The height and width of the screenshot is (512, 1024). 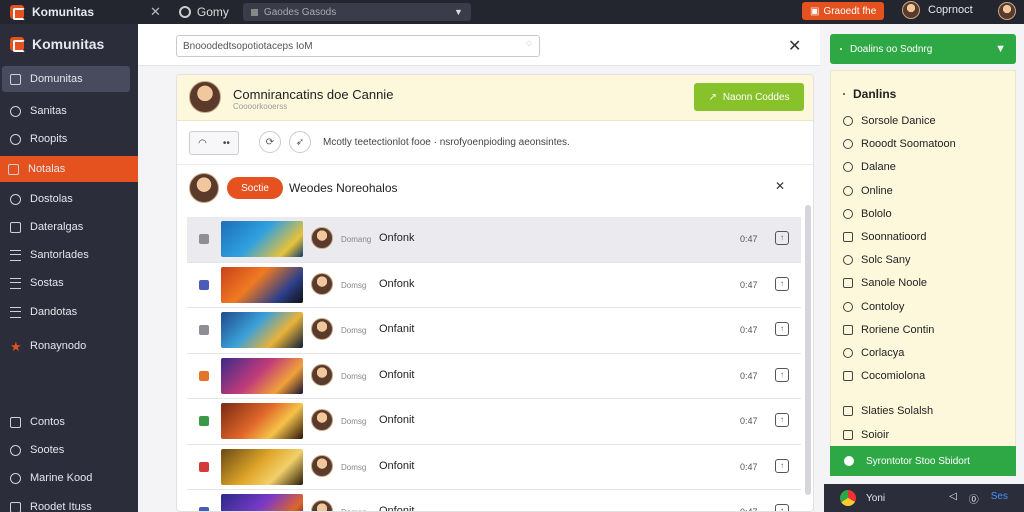 What do you see at coordinates (780, 186) in the screenshot?
I see `collapse-icon: ✕` at bounding box center [780, 186].